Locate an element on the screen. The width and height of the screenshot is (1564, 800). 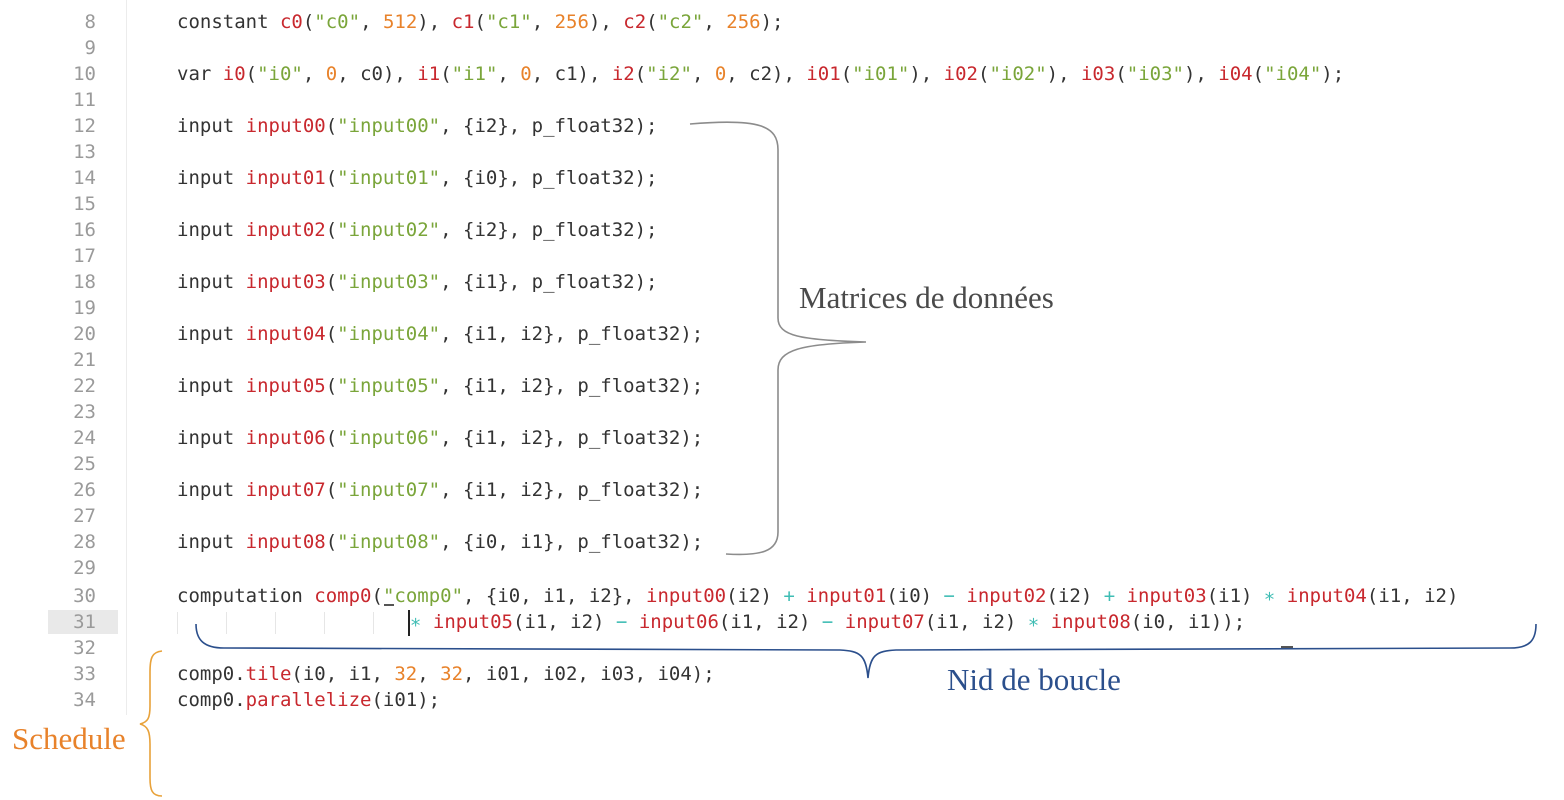
annotation-schedule: Schedule is located at coordinates (69, 738).